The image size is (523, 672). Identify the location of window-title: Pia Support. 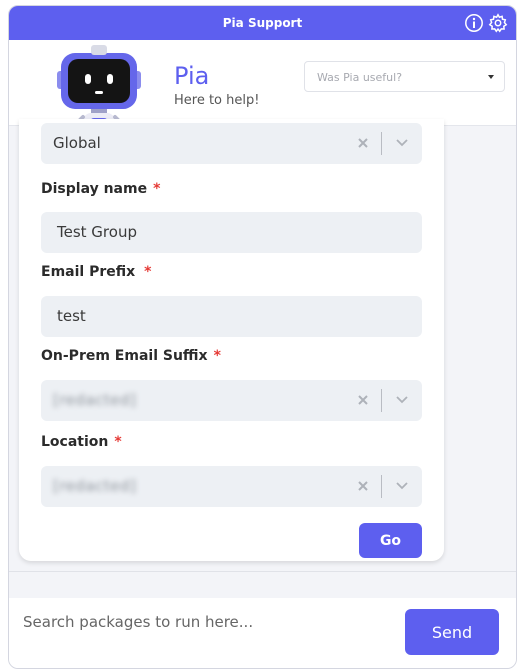
(262, 23).